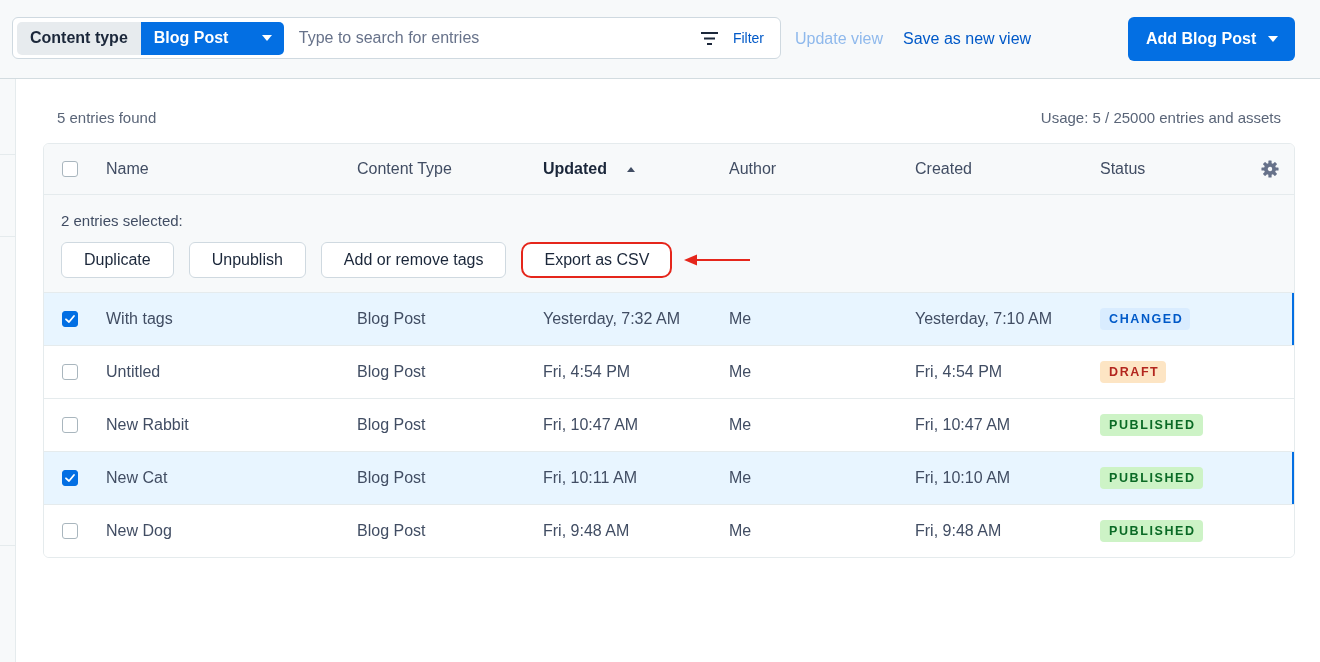 Image resolution: width=1320 pixels, height=662 pixels. I want to click on filter-button: Filter, so click(734, 38).